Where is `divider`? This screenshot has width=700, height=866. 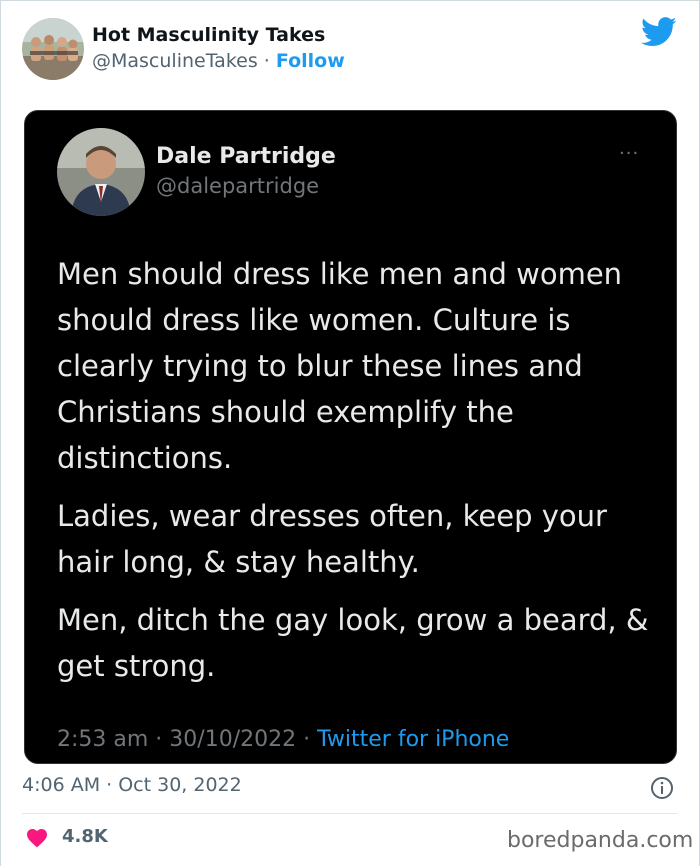
divider is located at coordinates (349, 813).